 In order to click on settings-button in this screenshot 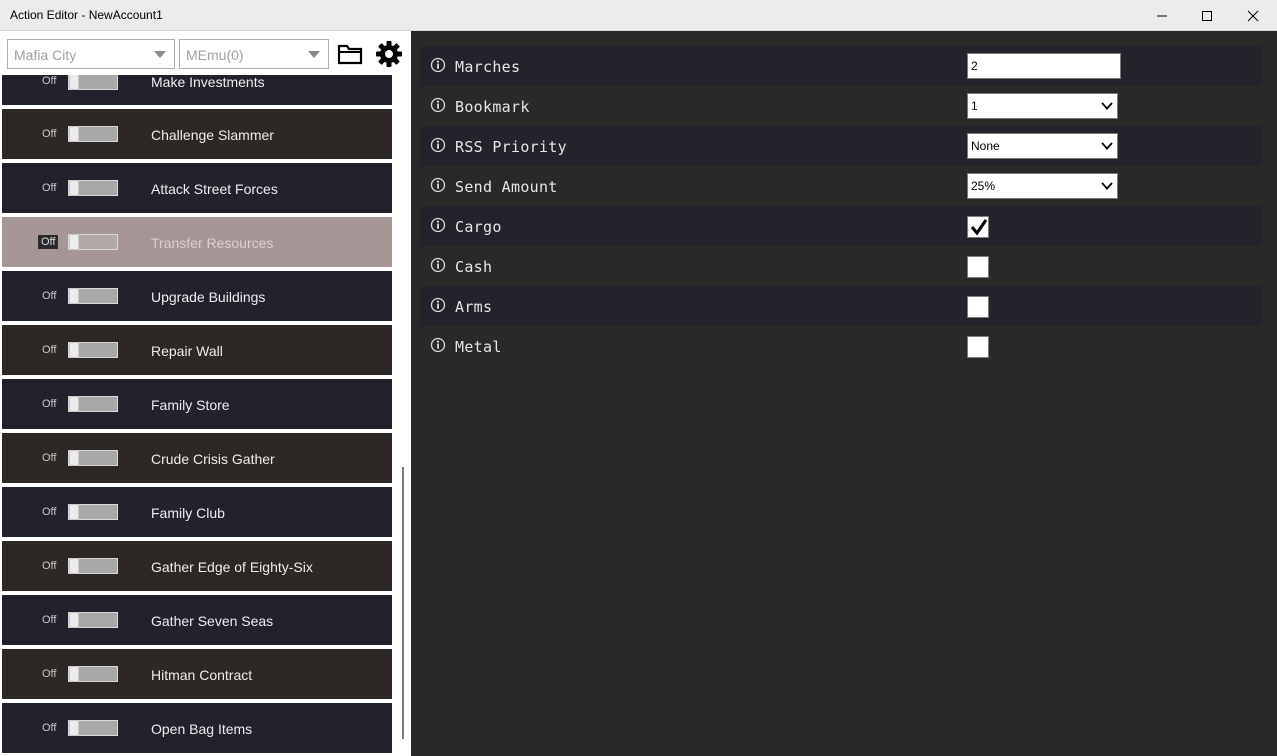, I will do `click(389, 54)`.